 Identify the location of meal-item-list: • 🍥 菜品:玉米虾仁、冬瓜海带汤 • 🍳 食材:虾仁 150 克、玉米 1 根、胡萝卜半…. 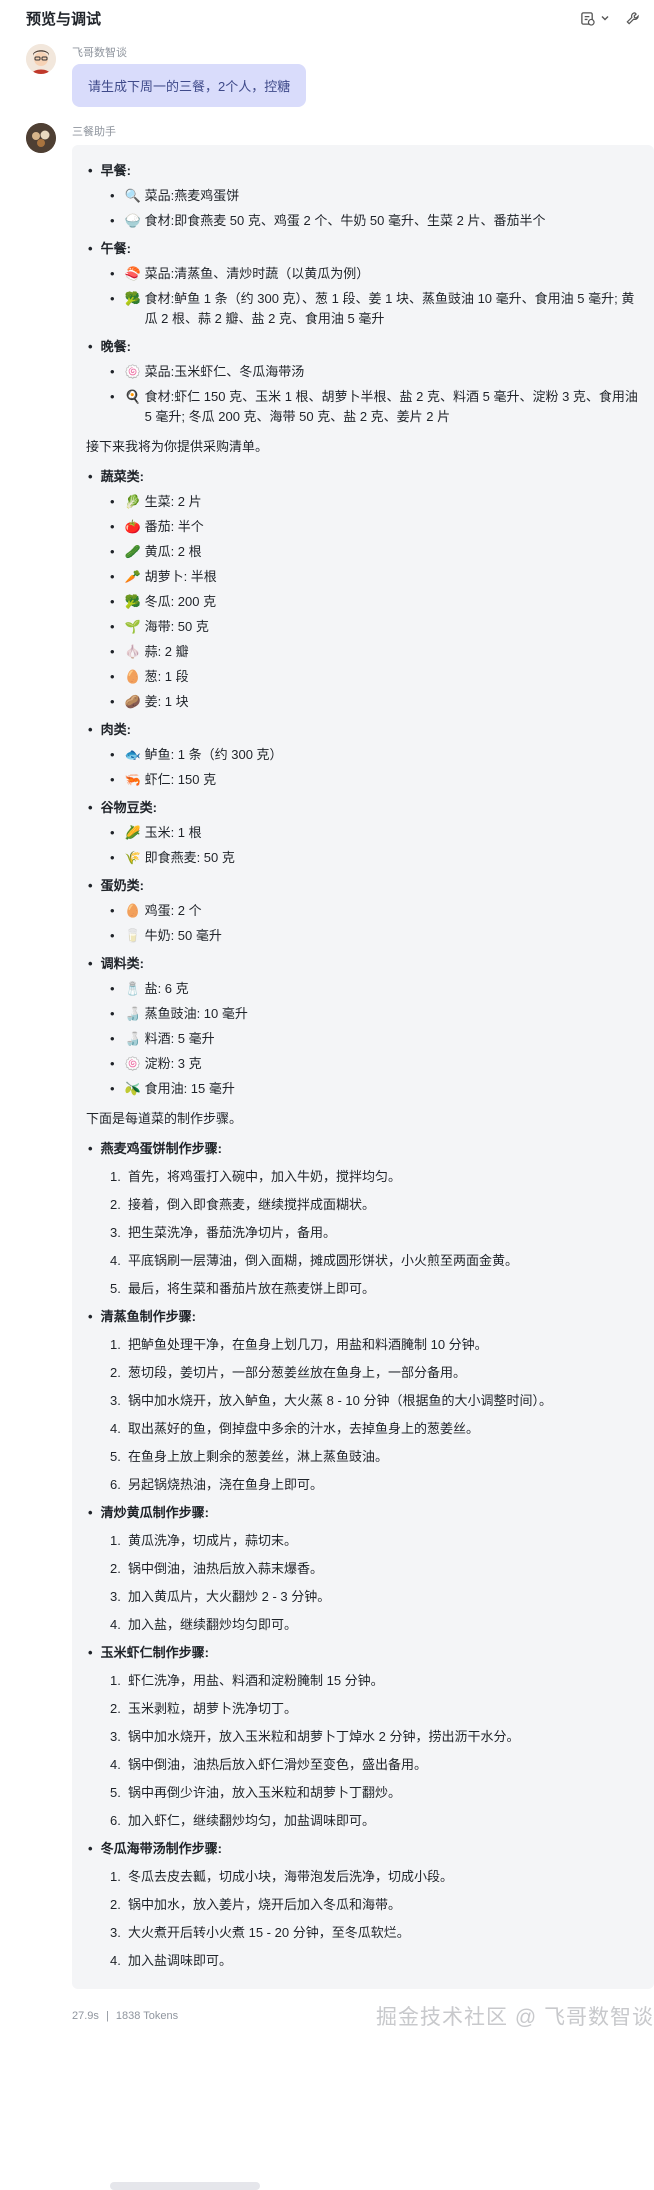
(362, 394).